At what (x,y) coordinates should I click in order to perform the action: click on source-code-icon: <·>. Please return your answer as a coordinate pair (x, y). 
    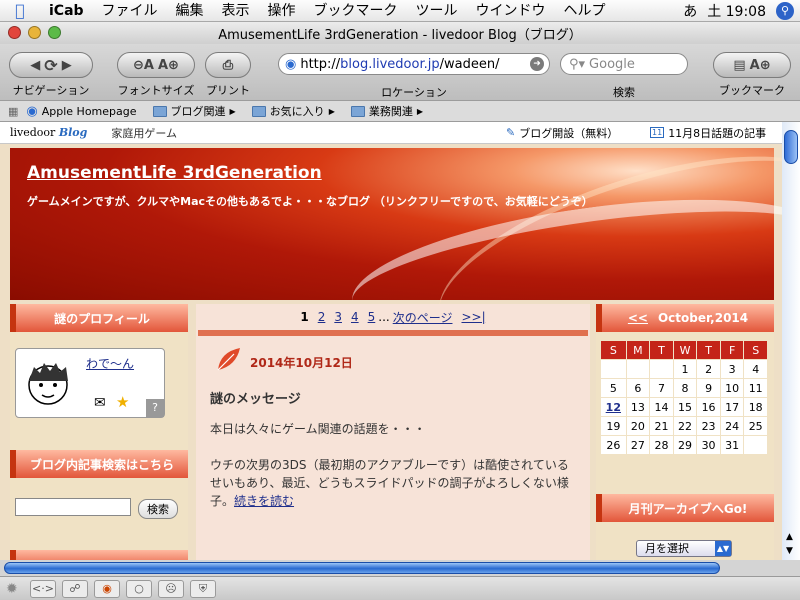
    Looking at the image, I should click on (43, 588).